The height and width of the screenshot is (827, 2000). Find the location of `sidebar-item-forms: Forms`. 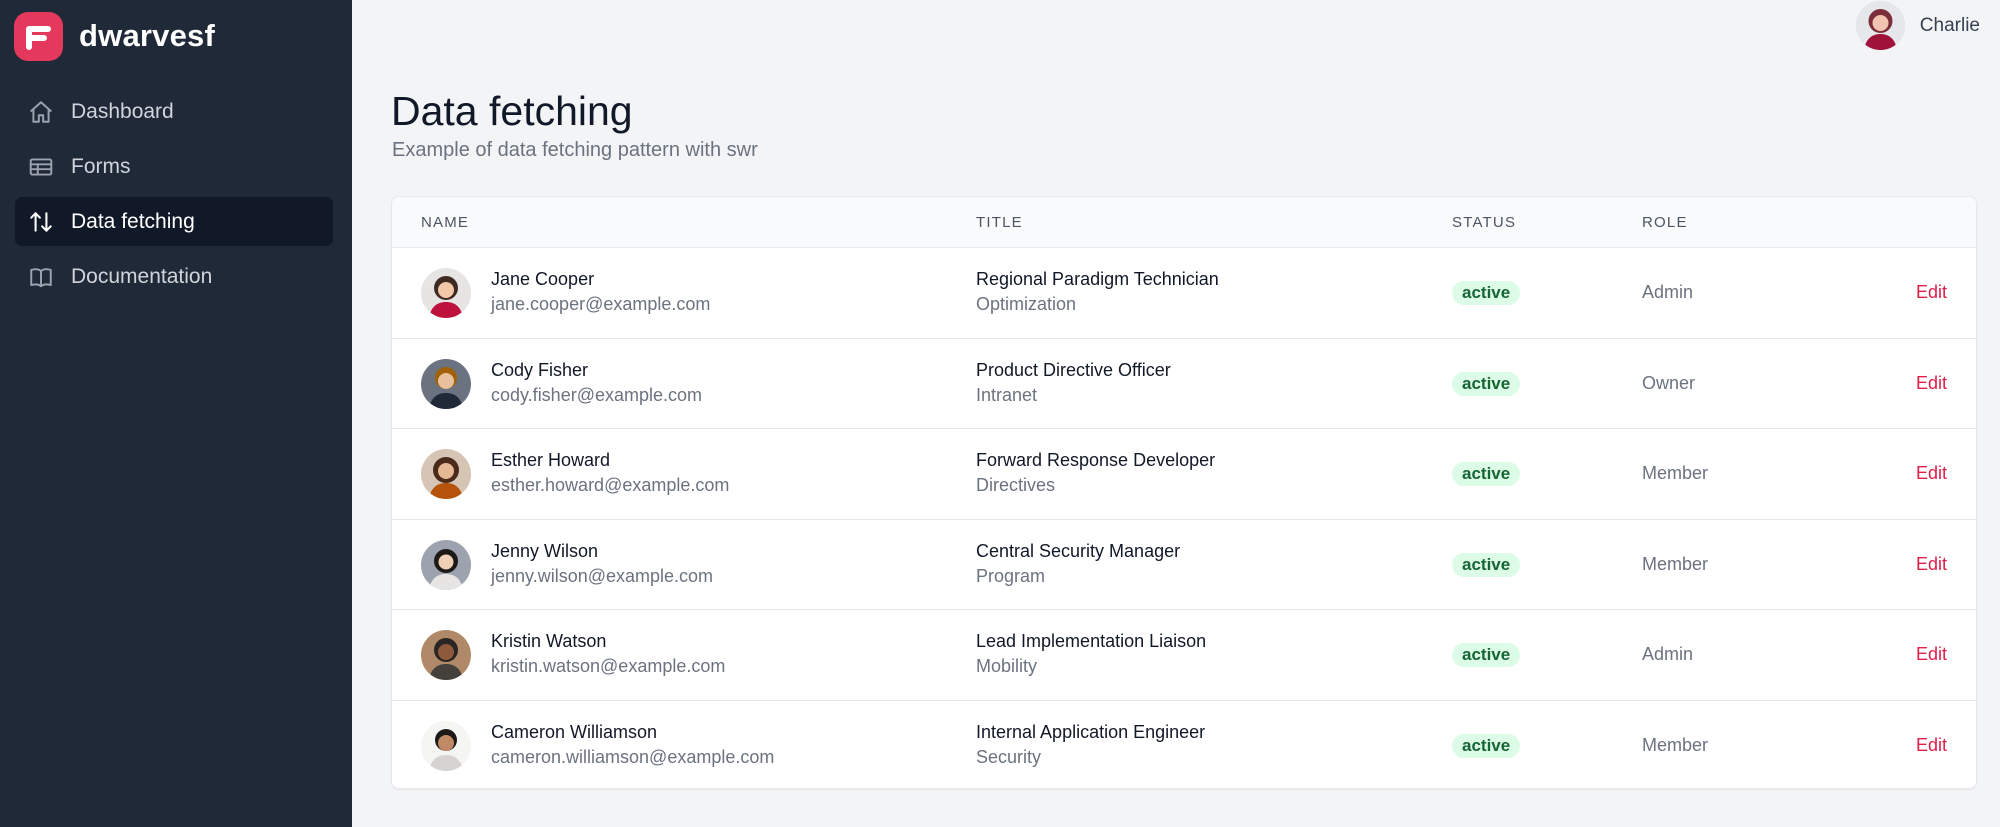

sidebar-item-forms: Forms is located at coordinates (174, 166).